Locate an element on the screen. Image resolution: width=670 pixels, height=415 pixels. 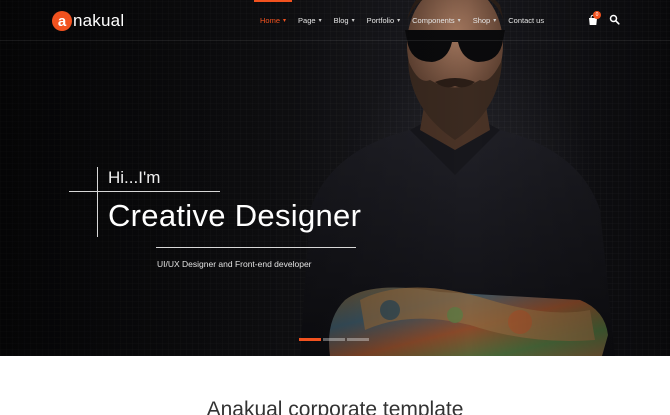
nav-item-portfolio: Portfolio ▾ is located at coordinates (384, 20).